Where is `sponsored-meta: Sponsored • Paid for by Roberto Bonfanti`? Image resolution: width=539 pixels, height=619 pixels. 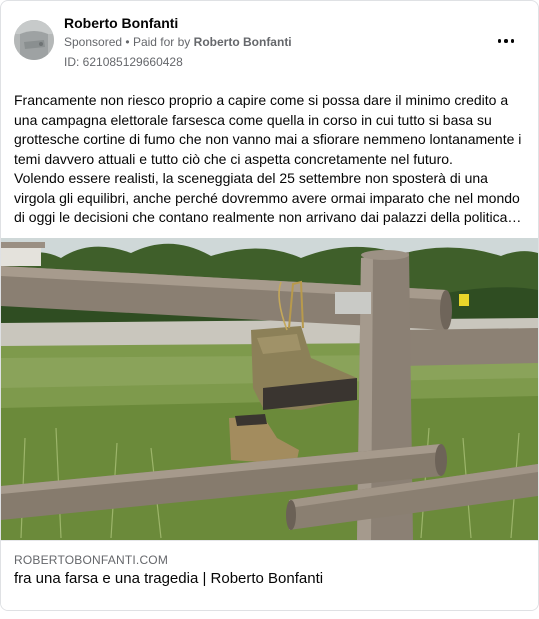 sponsored-meta: Sponsored • Paid for by Roberto Bonfanti is located at coordinates (178, 42).